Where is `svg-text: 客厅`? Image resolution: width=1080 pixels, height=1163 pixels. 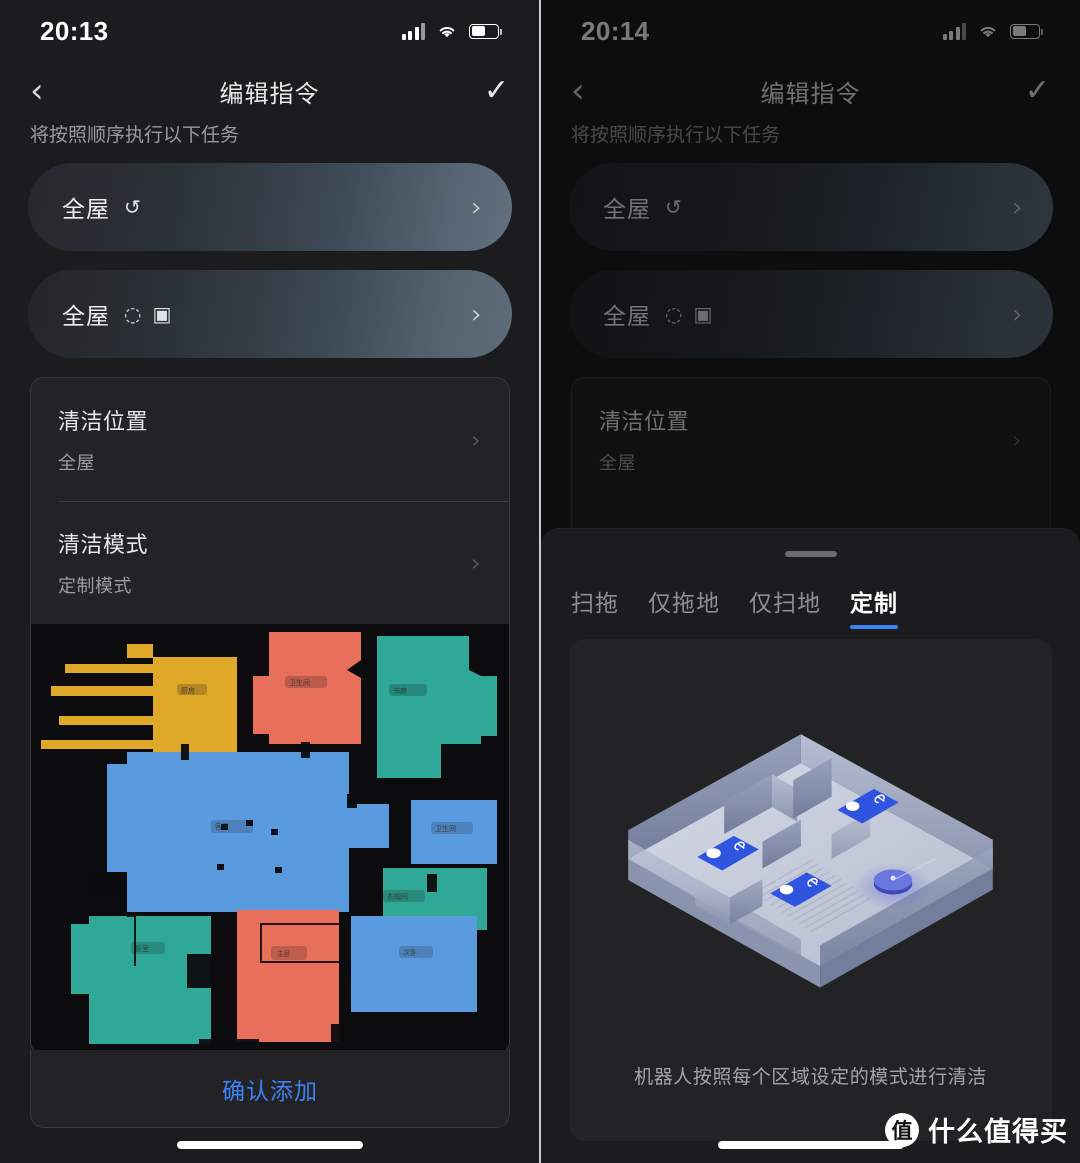
svg-text: 客厅 is located at coordinates (222, 826).